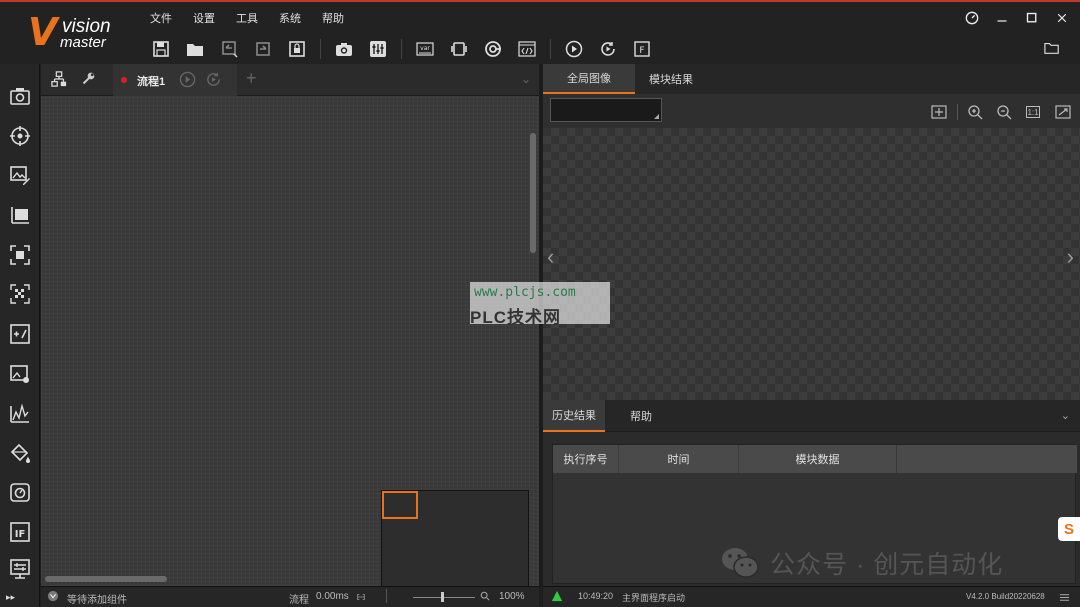 The image size is (1080, 607). I want to click on open-folder-icon, so click(1053, 49).